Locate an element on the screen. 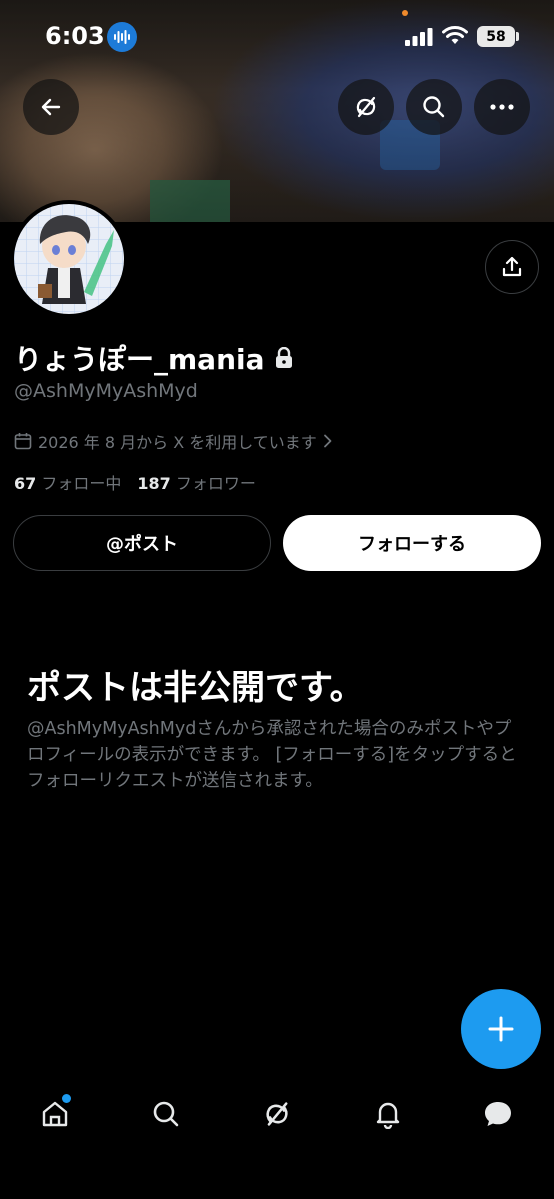  chevron-right-icon is located at coordinates (327, 441).